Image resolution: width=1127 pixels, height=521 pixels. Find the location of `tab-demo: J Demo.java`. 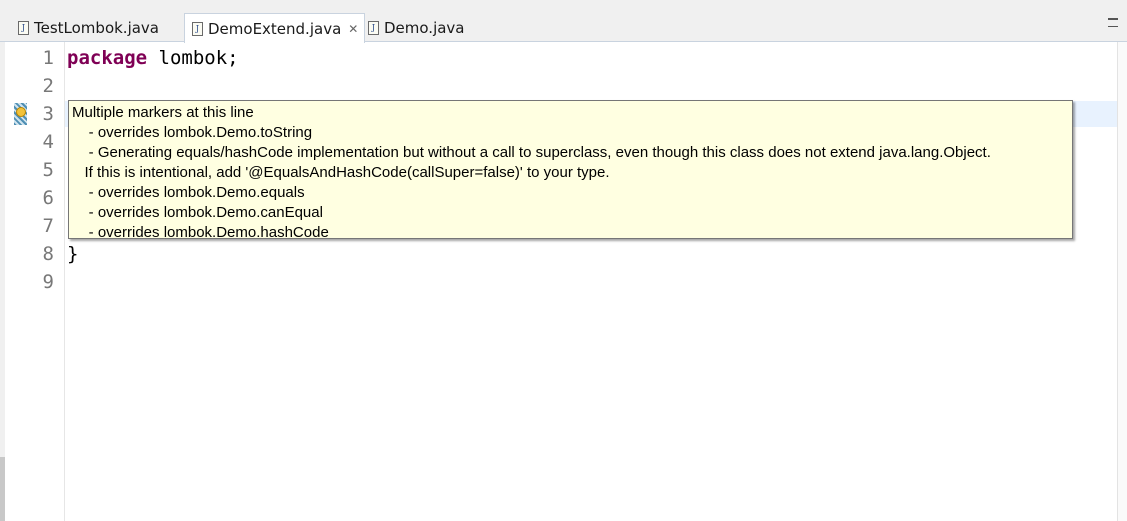

tab-demo: J Demo.java is located at coordinates (416, 27).